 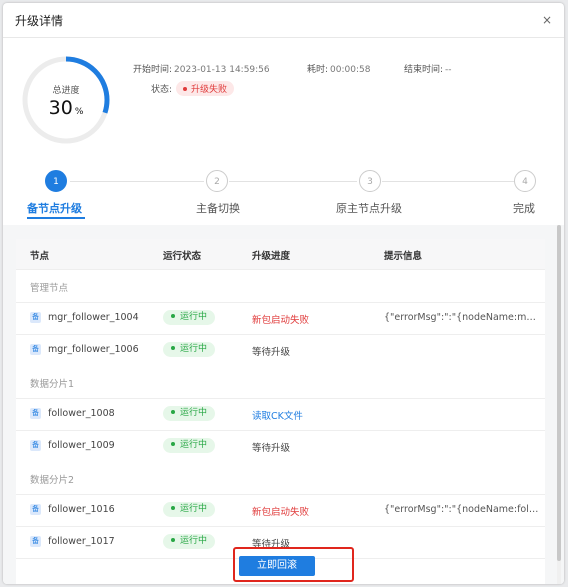 I want to click on table-row: 备 mgr_follower_1006 运行中 等待升级, so click(x=280, y=350).